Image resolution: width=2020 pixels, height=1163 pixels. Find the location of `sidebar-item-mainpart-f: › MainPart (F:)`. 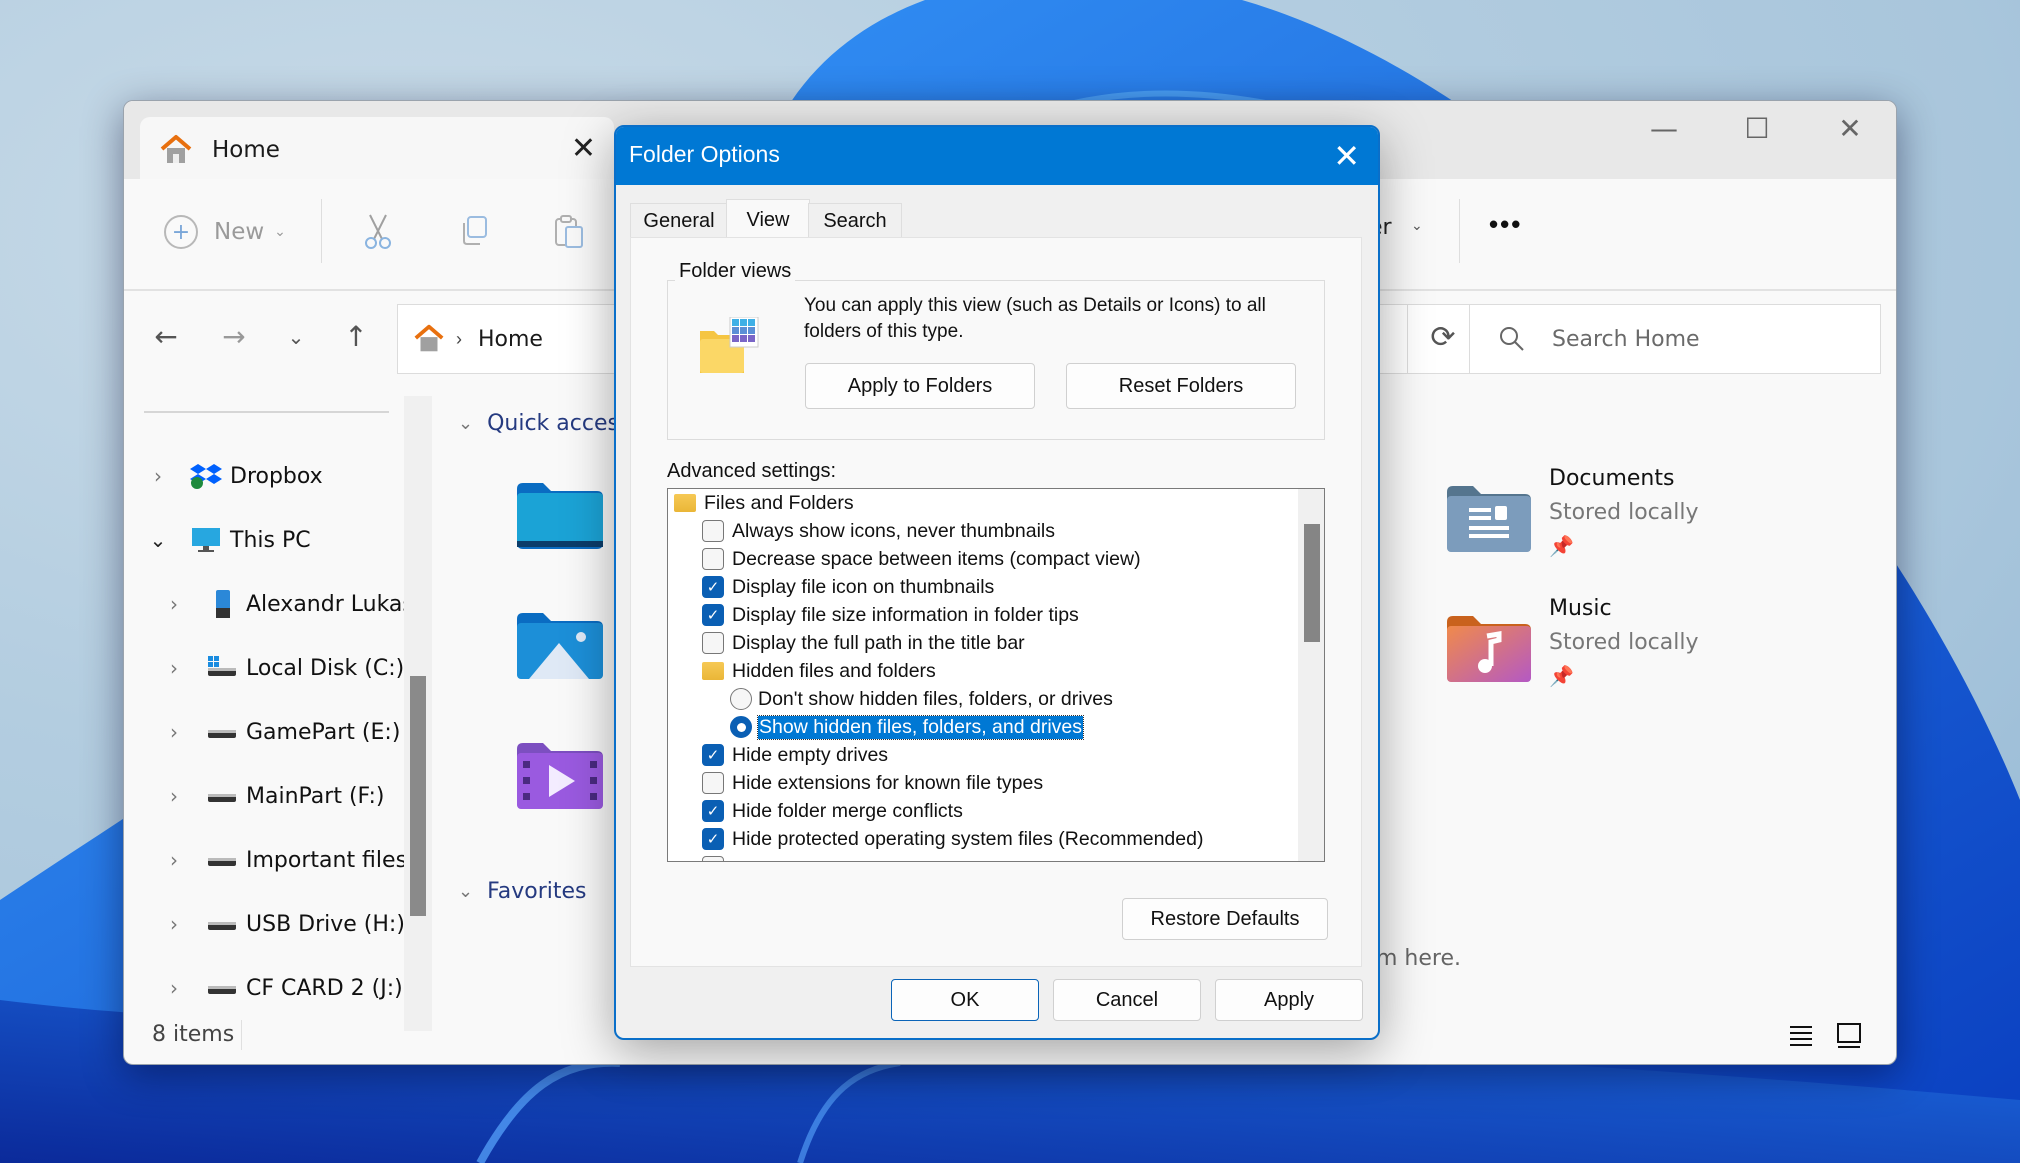

sidebar-item-mainpart-f: › MainPart (F:) is located at coordinates (274, 796).